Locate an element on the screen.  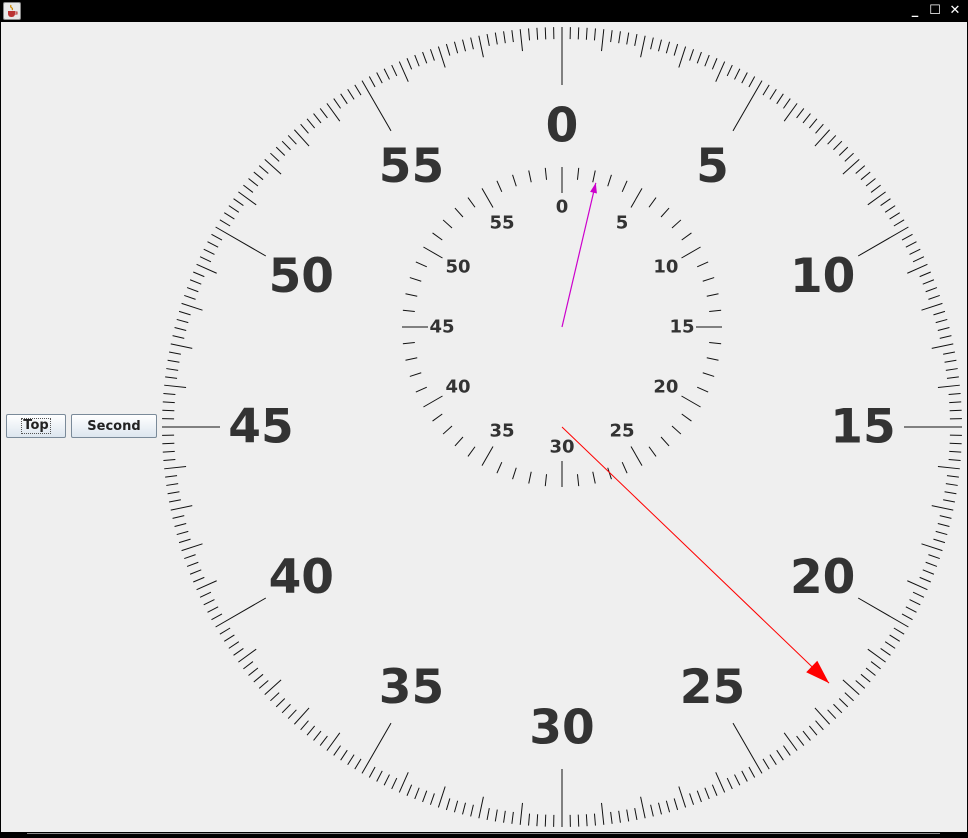
minimize-button: _ is located at coordinates (915, 11).